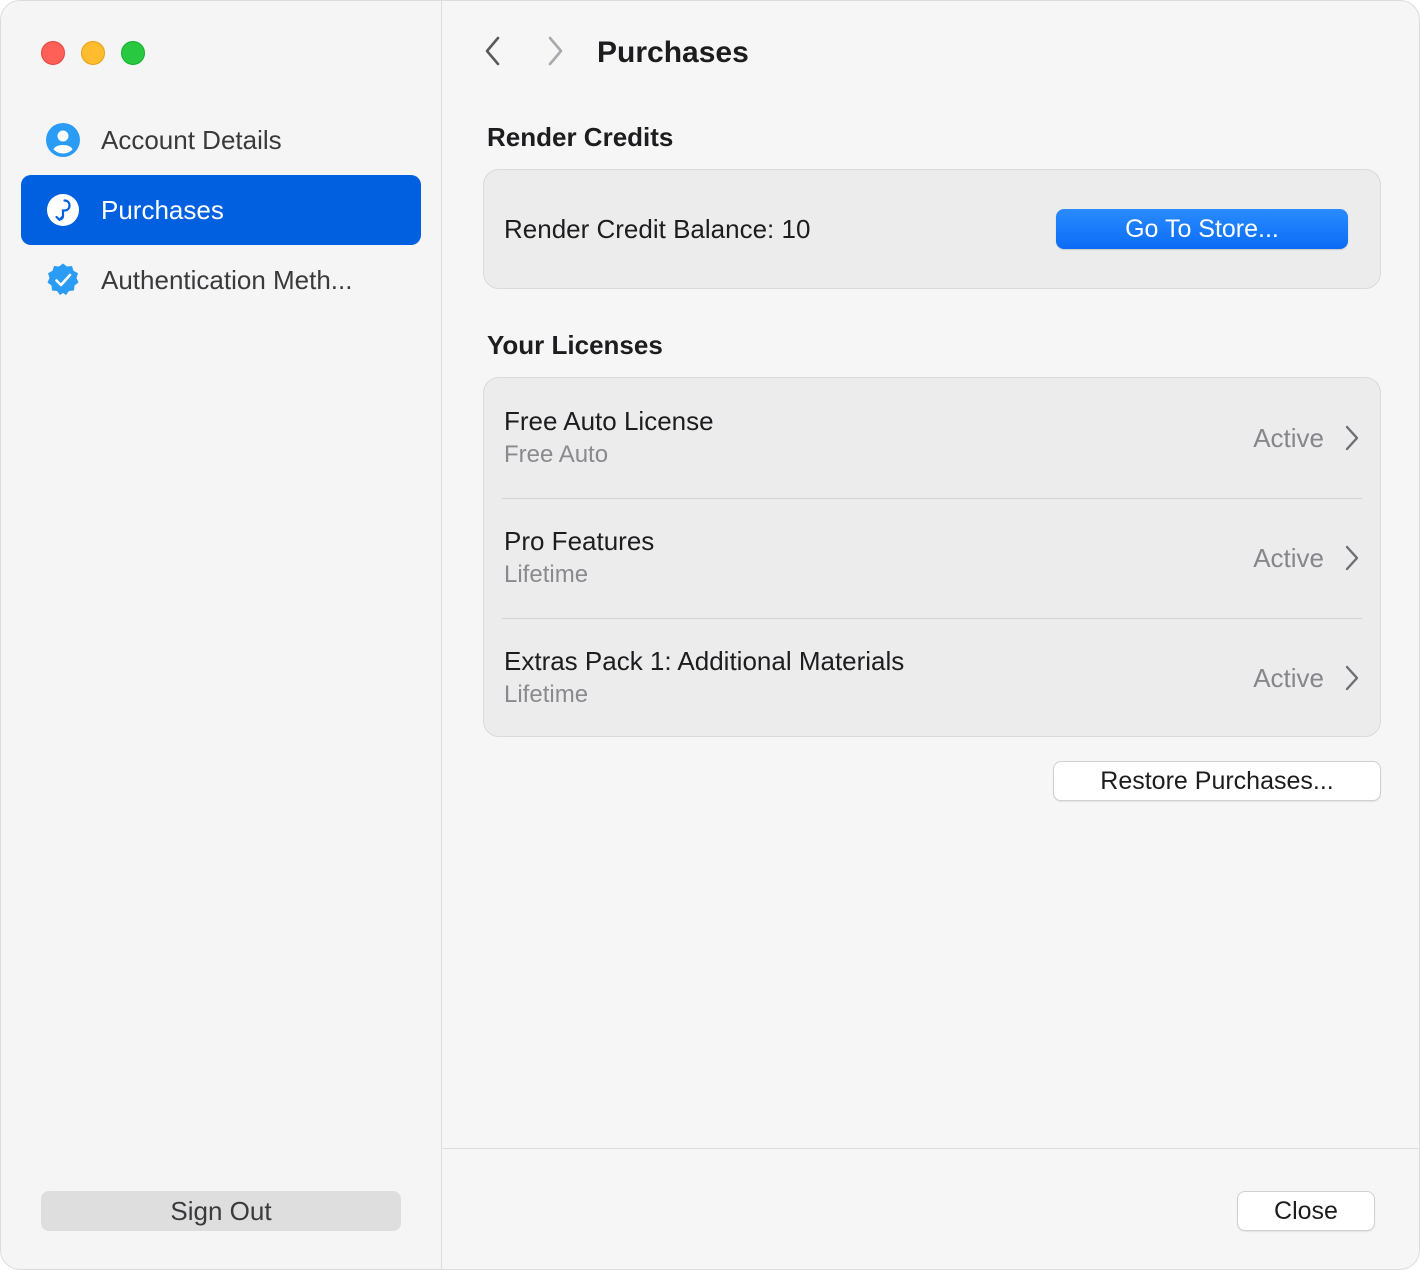 The image size is (1420, 1270). I want to click on sidebar-item-purchases: Purchases, so click(221, 210).